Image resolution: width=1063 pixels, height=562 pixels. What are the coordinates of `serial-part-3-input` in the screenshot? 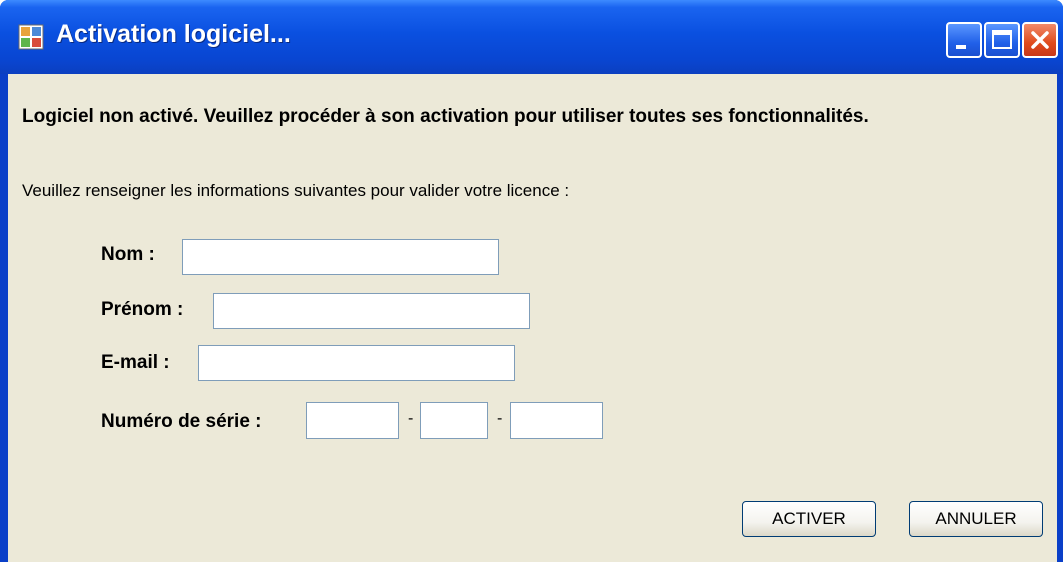 It's located at (556, 420).